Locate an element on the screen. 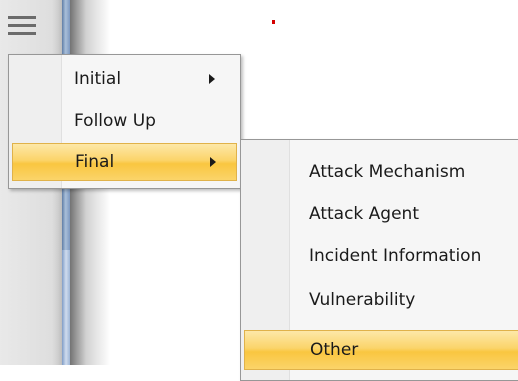  menu-item-incident-information: Incident Information is located at coordinates (379, 256).